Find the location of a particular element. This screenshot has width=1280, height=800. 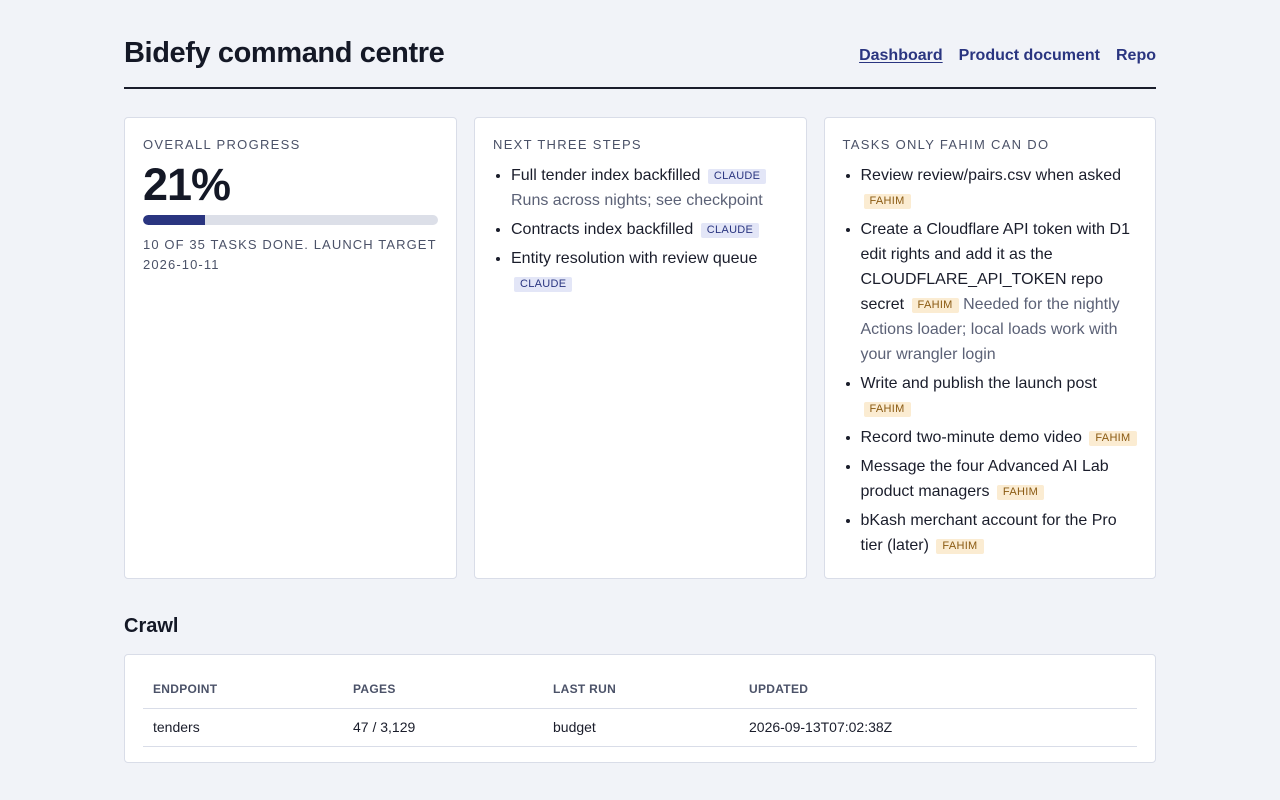

column-header-updated: Updated is located at coordinates (938, 690).